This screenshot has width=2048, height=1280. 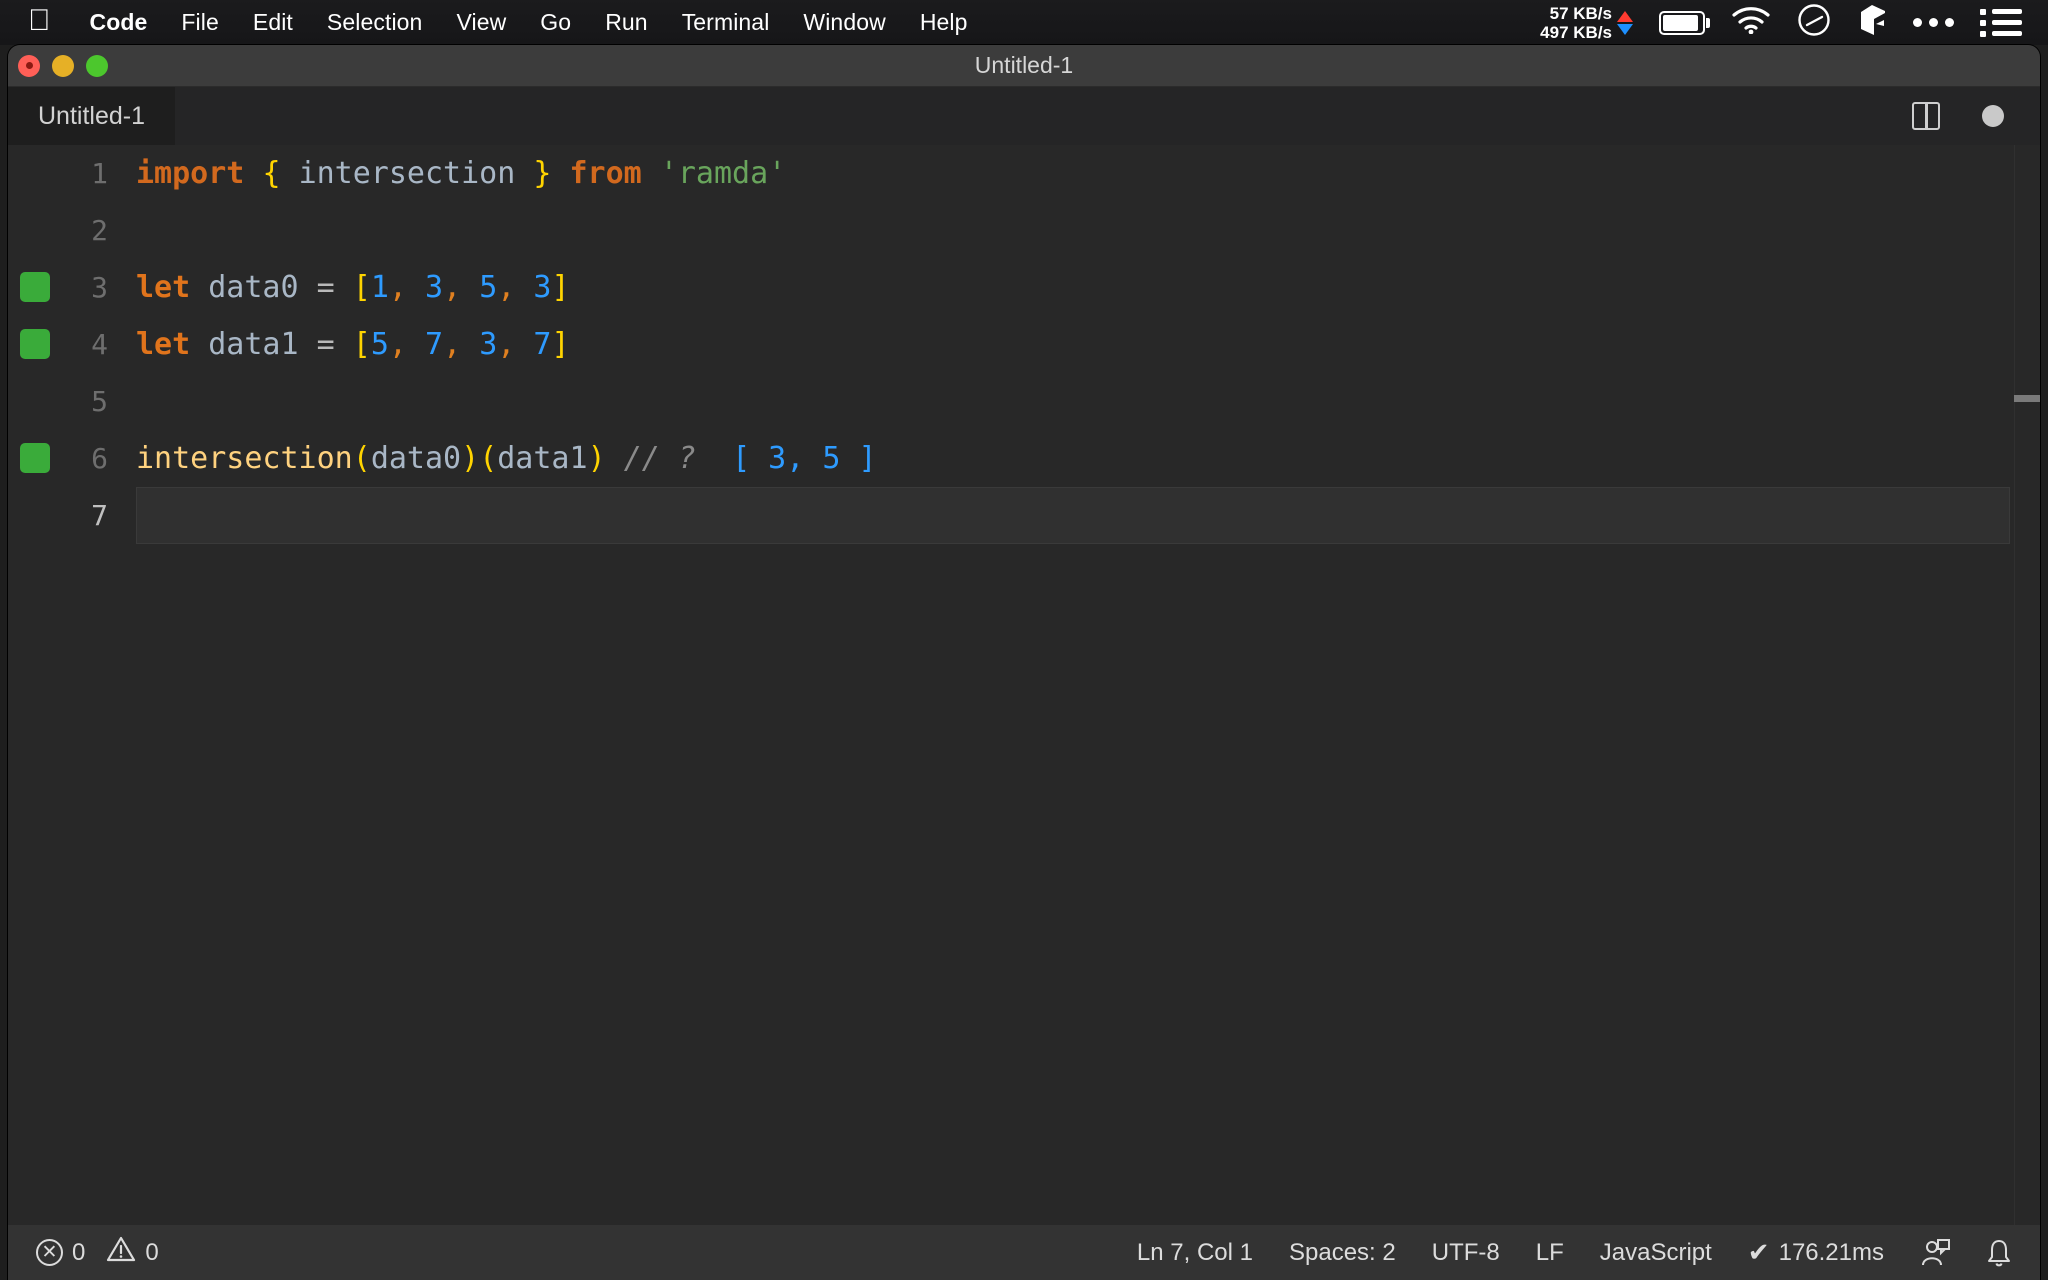 What do you see at coordinates (29, 65) in the screenshot?
I see `close-window-button` at bounding box center [29, 65].